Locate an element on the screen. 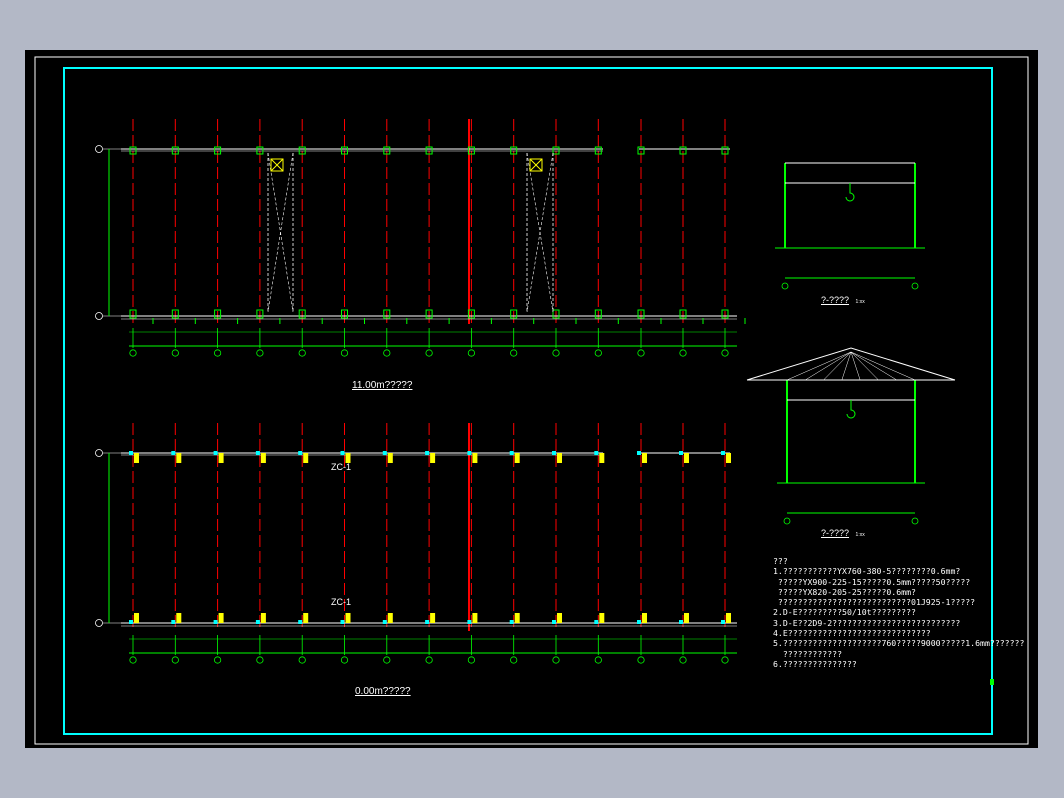  section-bottom-title-text: ?-???? is located at coordinates (835, 533).